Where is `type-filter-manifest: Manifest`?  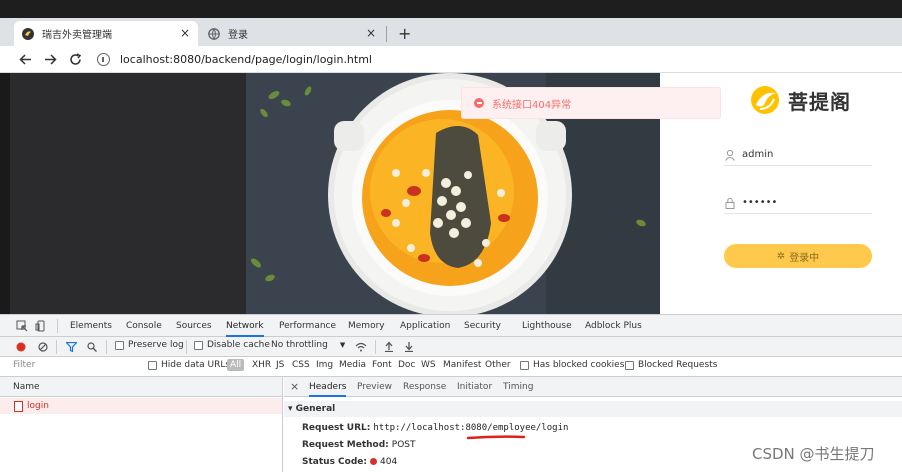 type-filter-manifest: Manifest is located at coordinates (462, 365).